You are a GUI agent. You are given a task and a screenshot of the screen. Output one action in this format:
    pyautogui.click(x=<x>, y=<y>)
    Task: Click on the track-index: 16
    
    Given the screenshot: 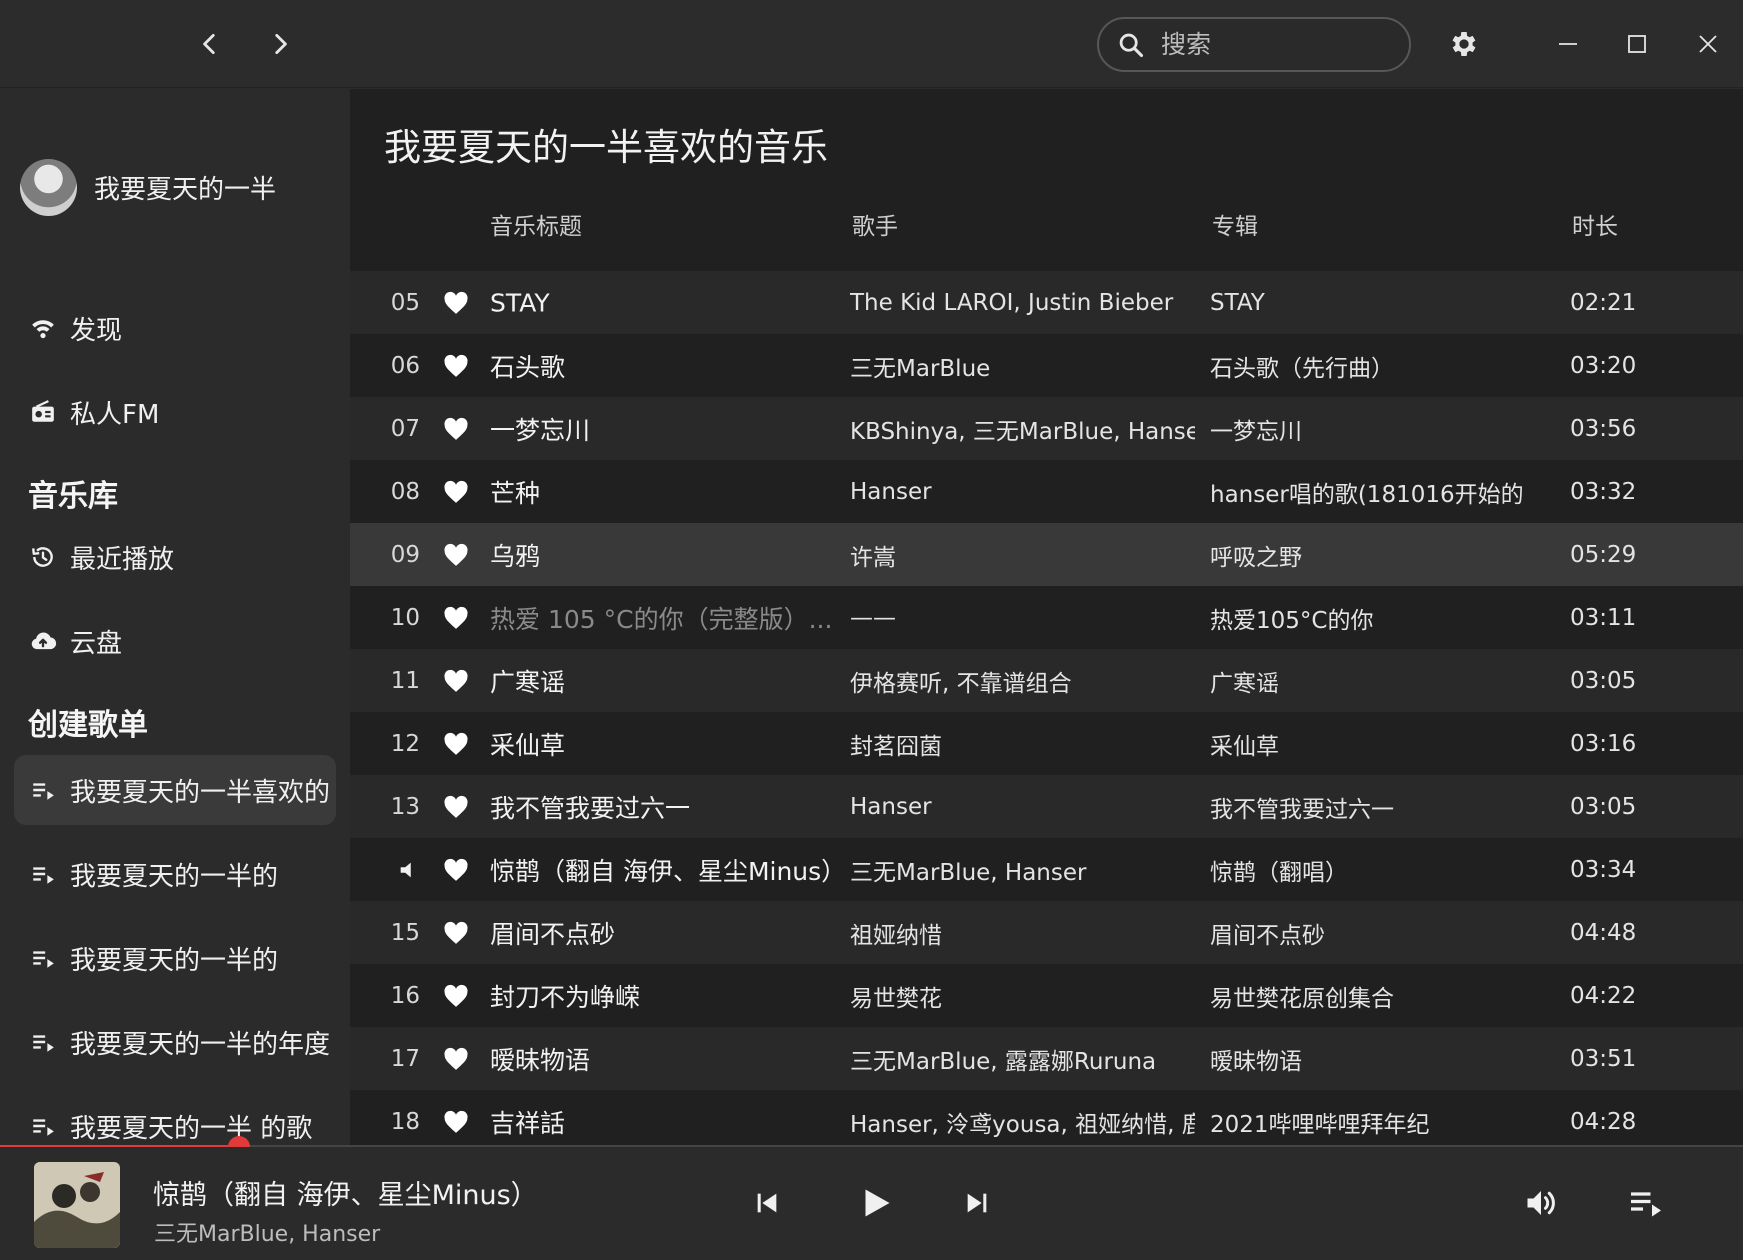 What is the action you would take?
    pyautogui.click(x=405, y=995)
    